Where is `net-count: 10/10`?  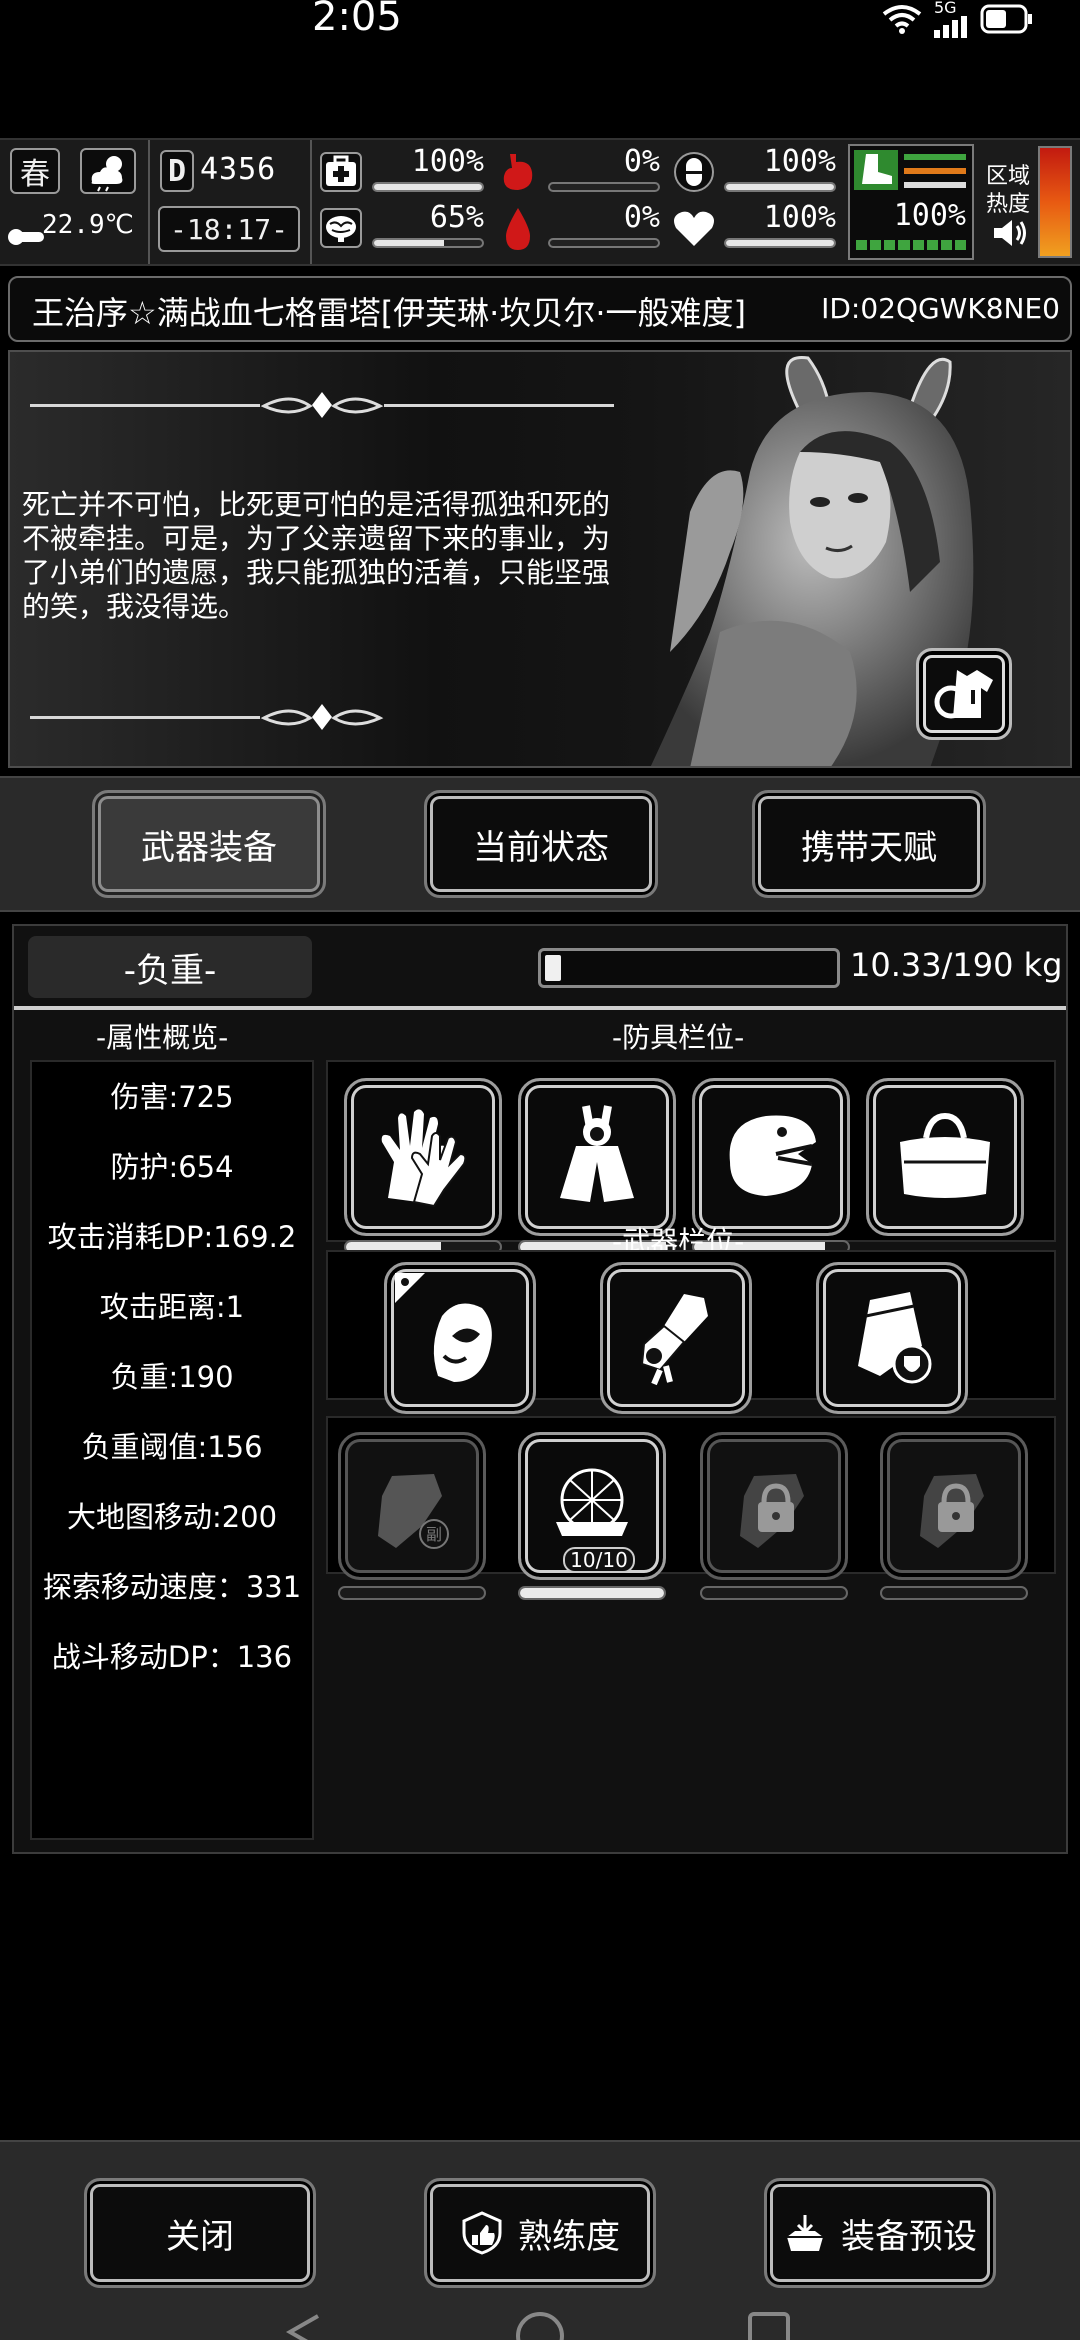 net-count: 10/10 is located at coordinates (599, 1560).